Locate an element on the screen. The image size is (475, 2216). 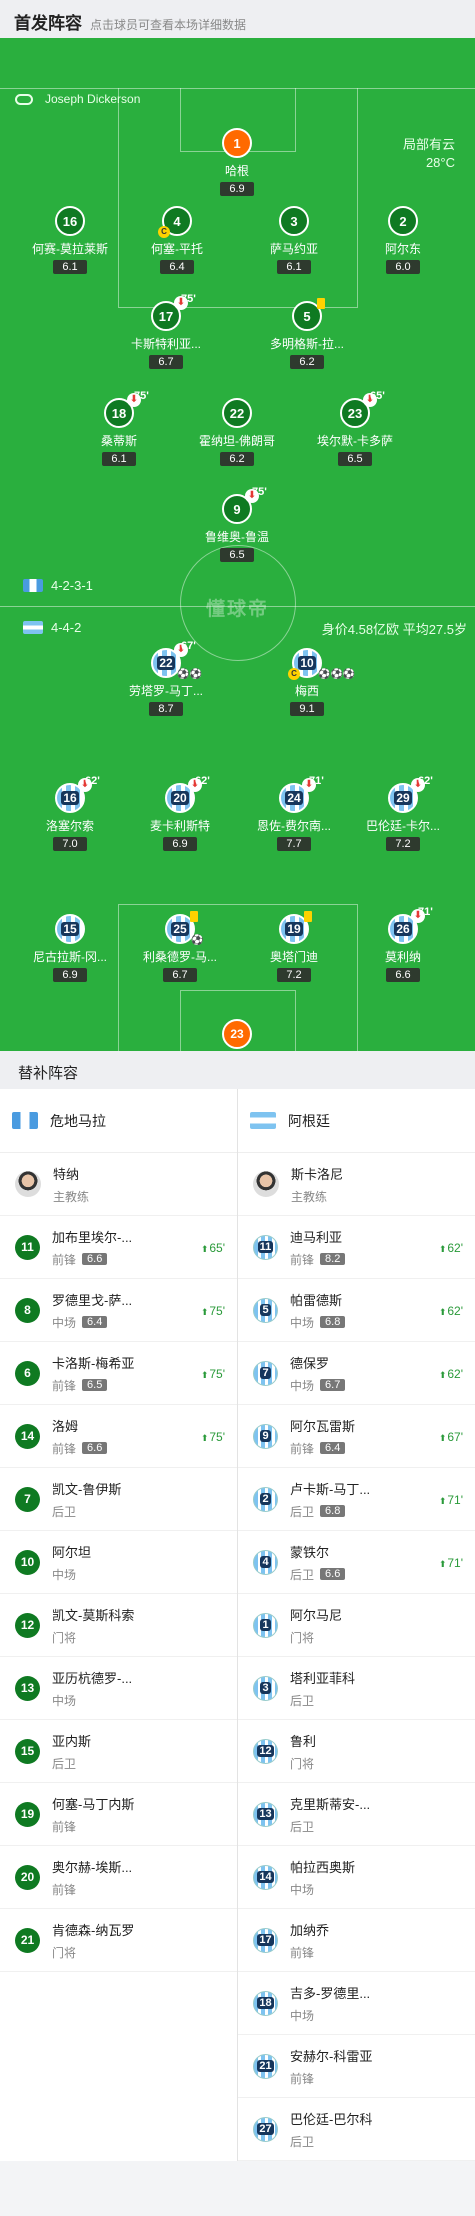
sub-info: 巴伦廷-巴尔科 后卫 is located at coordinates (349, 2129).